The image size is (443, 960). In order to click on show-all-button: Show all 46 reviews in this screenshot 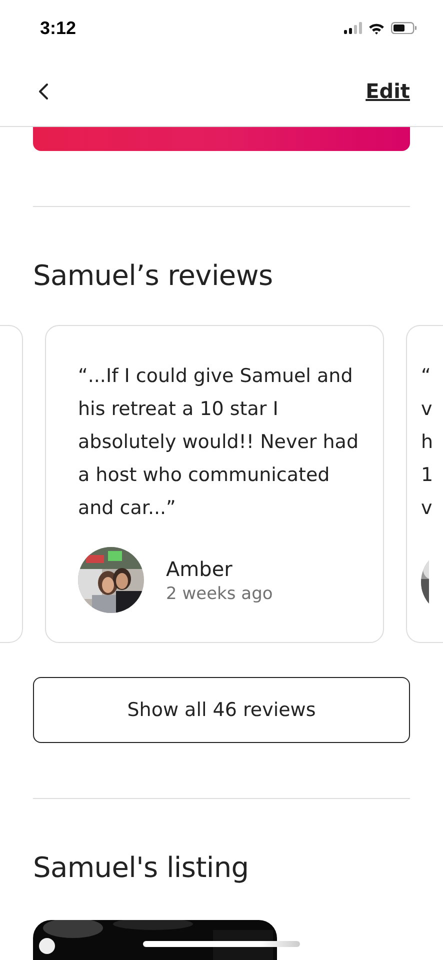, I will do `click(221, 710)`.